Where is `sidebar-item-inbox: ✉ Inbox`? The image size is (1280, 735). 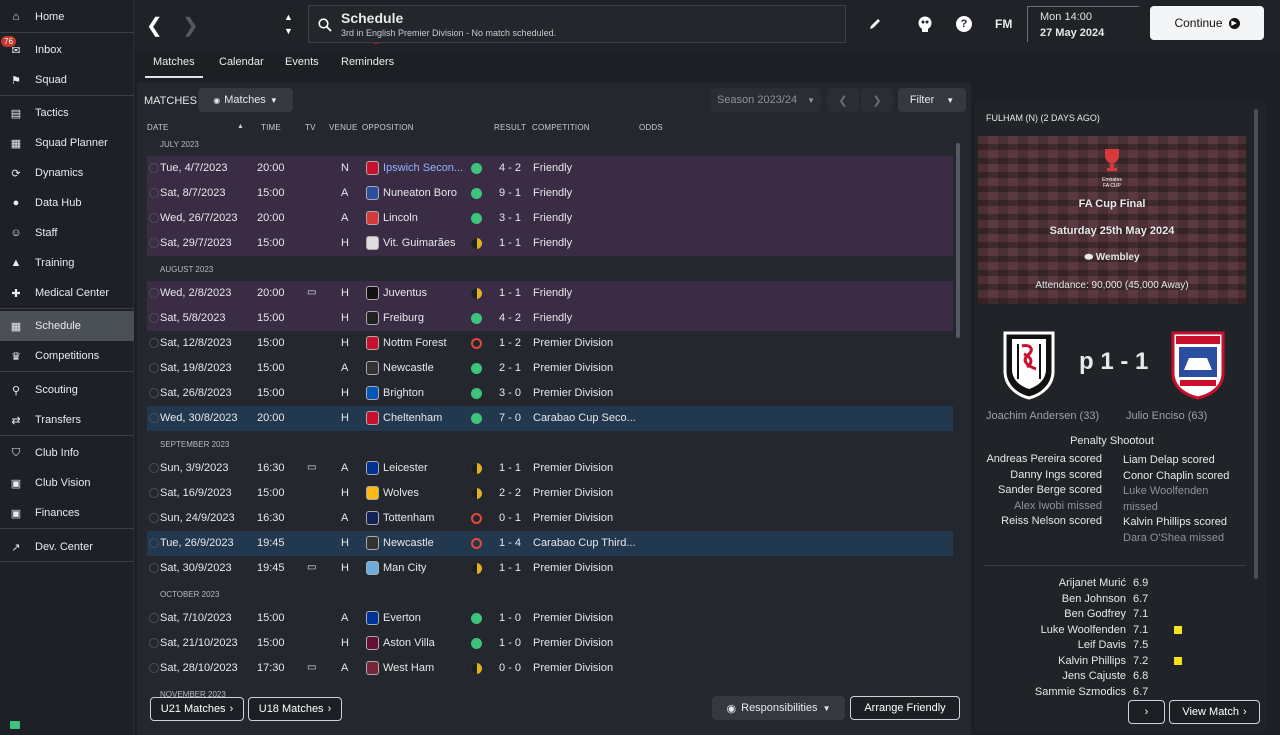
sidebar-item-inbox: ✉ Inbox is located at coordinates (67, 50).